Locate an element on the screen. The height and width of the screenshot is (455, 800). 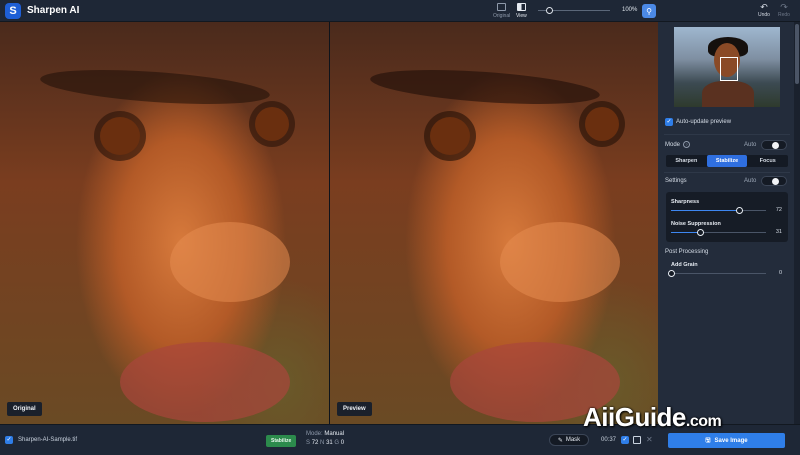
brush-icon: ✎ is located at coordinates (560, 440).